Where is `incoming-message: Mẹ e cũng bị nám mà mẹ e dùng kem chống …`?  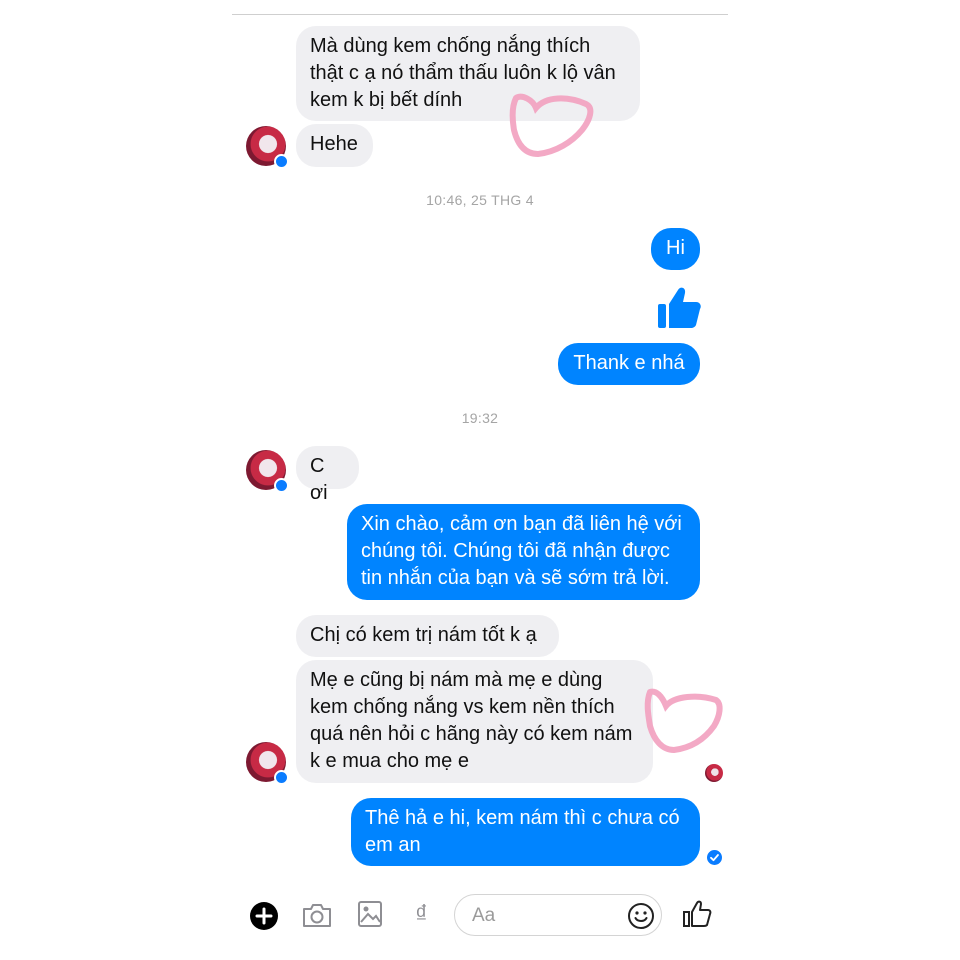 incoming-message: Mẹ e cũng bị nám mà mẹ e dùng kem chống … is located at coordinates (474, 721).